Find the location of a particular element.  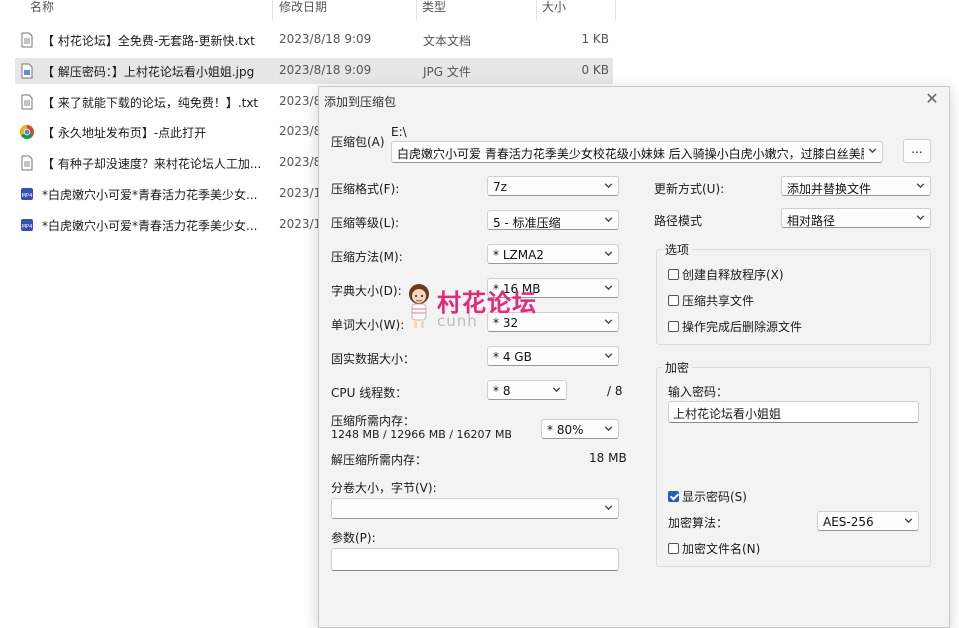

method-value: * LZMA2 is located at coordinates (518, 255).